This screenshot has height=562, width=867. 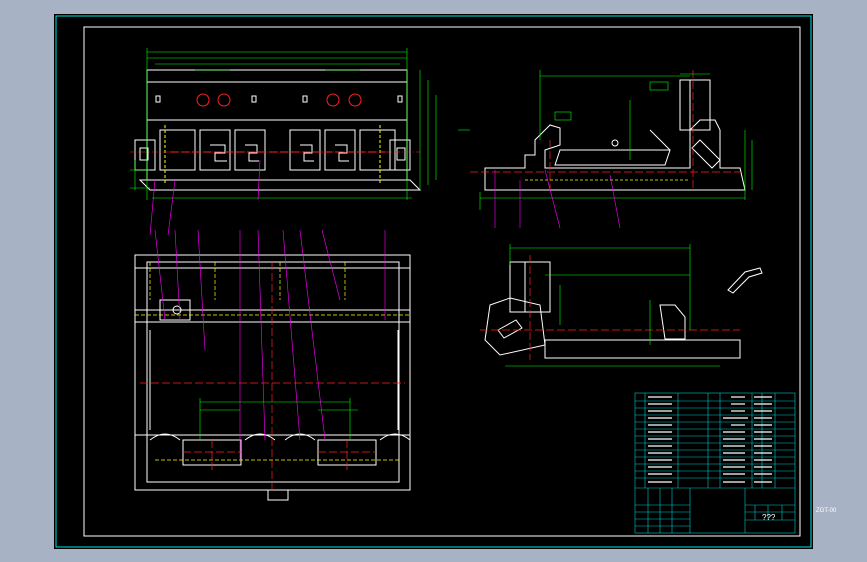 I want to click on bom-table, so click(x=715, y=463).